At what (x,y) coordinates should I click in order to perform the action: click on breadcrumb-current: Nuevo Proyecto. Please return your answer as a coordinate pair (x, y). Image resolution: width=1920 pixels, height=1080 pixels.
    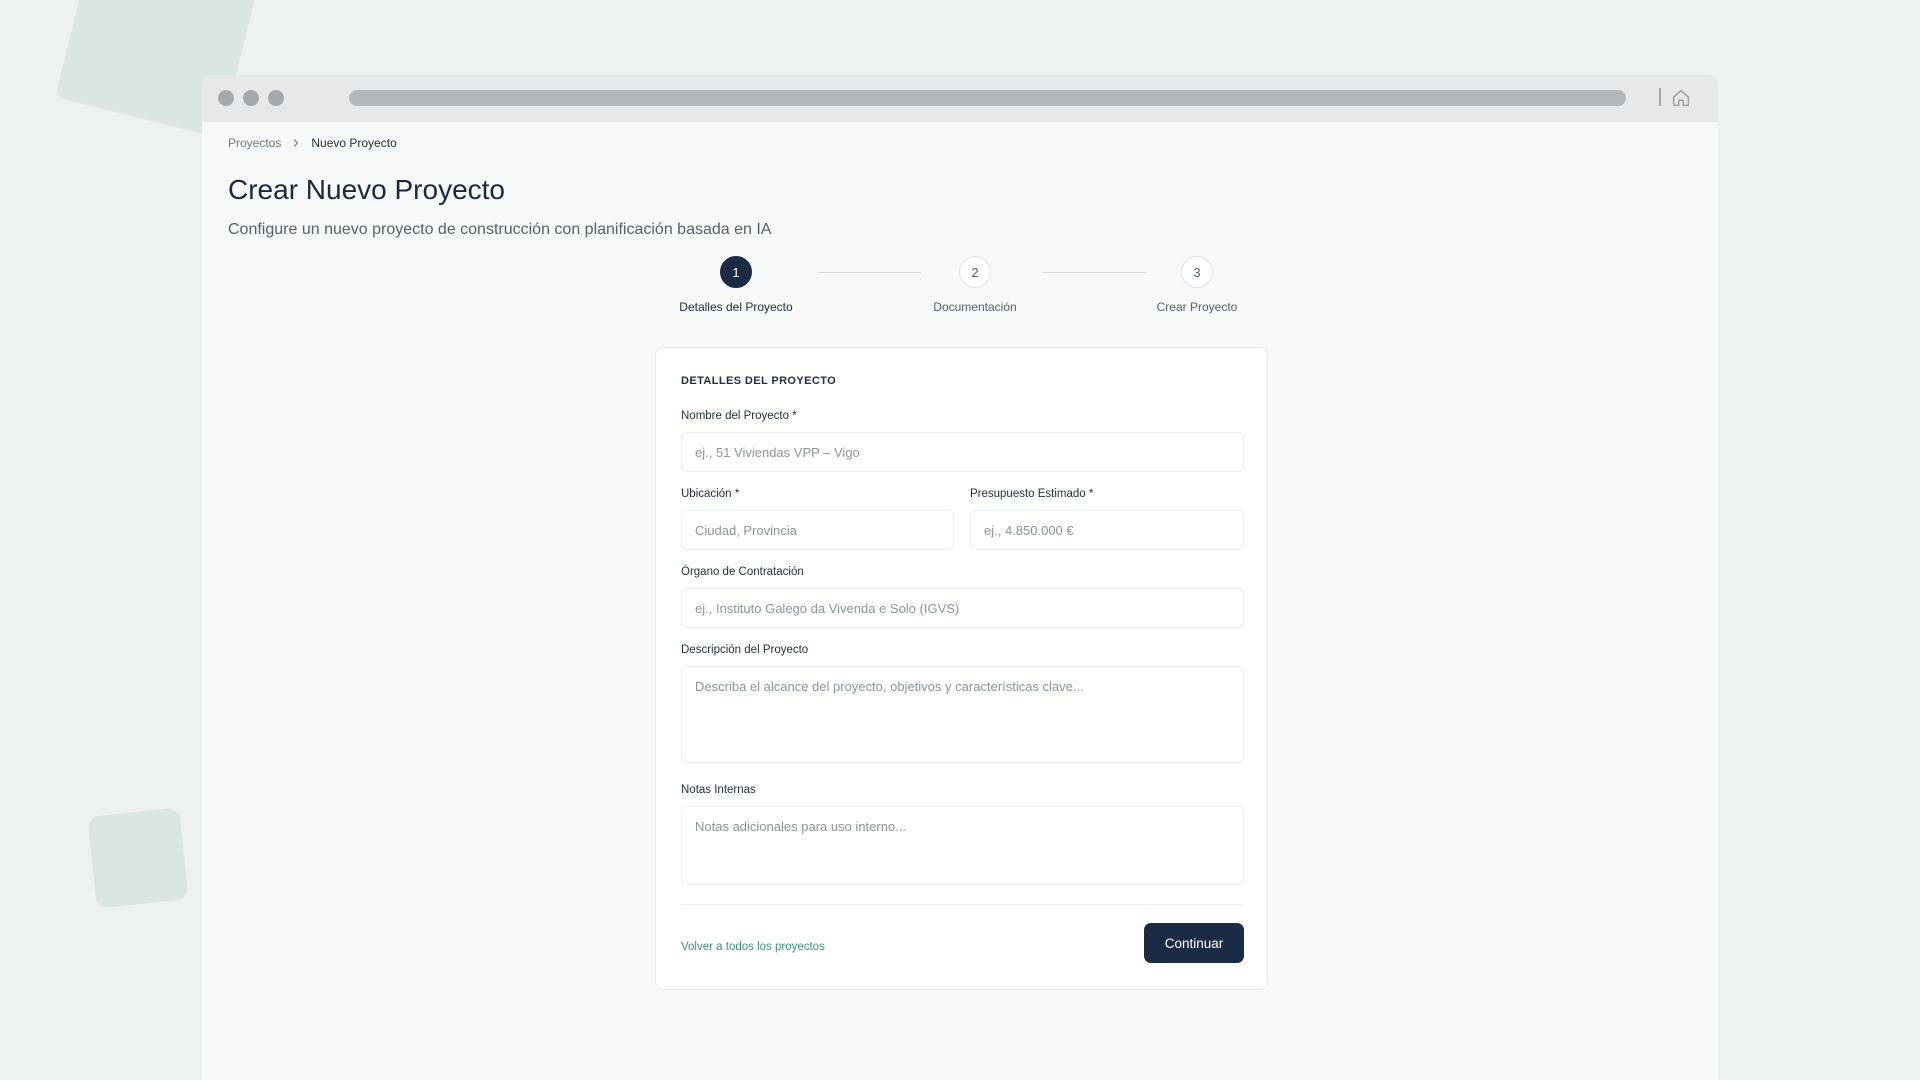
    Looking at the image, I should click on (354, 143).